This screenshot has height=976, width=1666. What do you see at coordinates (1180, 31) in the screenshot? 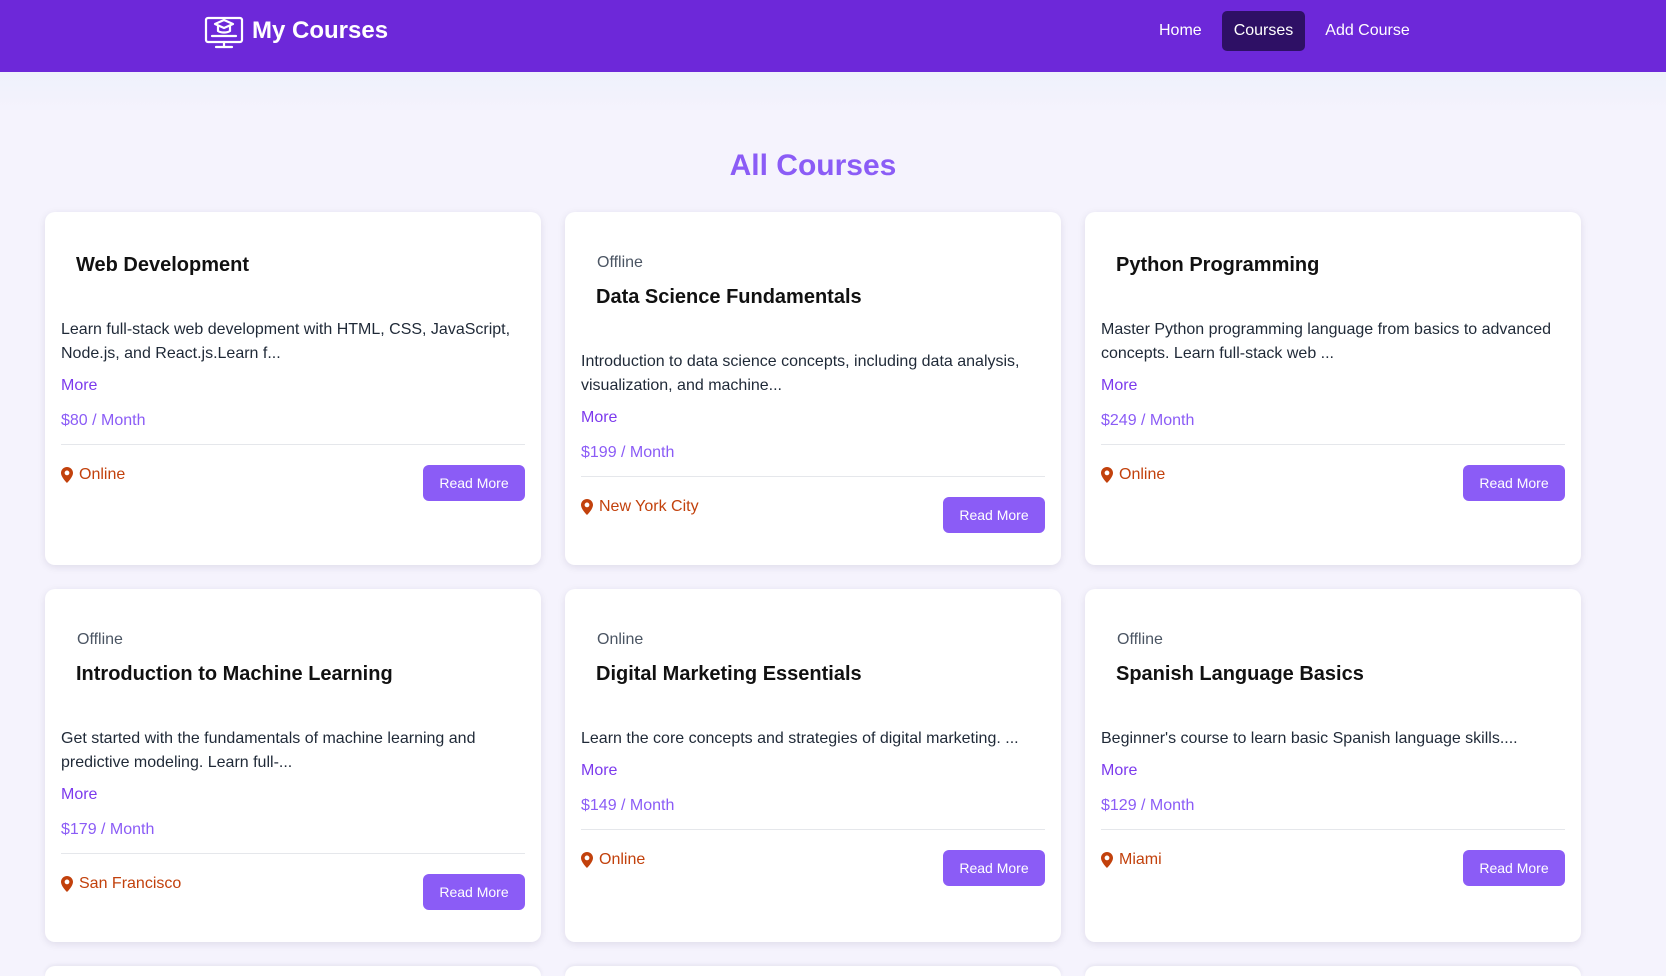
I see `nav-home: Home` at bounding box center [1180, 31].